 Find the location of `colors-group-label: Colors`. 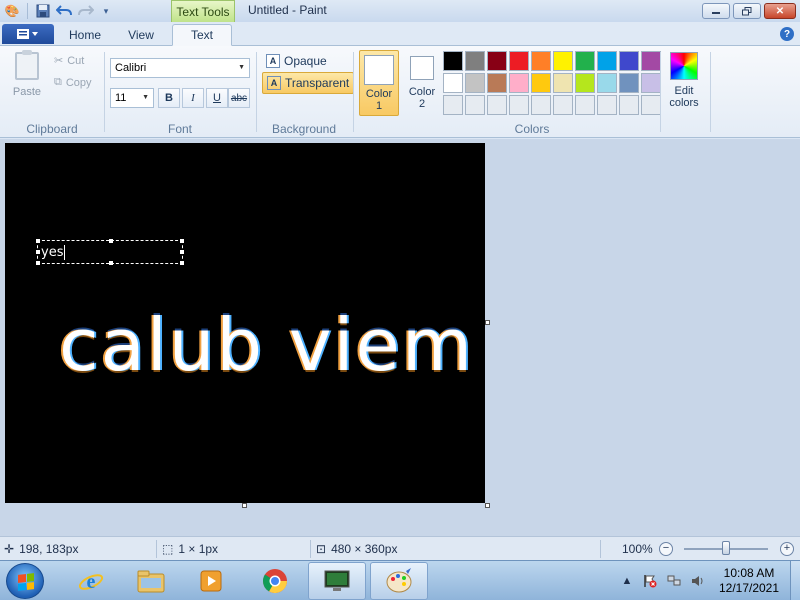

colors-group-label: Colors is located at coordinates (532, 129).